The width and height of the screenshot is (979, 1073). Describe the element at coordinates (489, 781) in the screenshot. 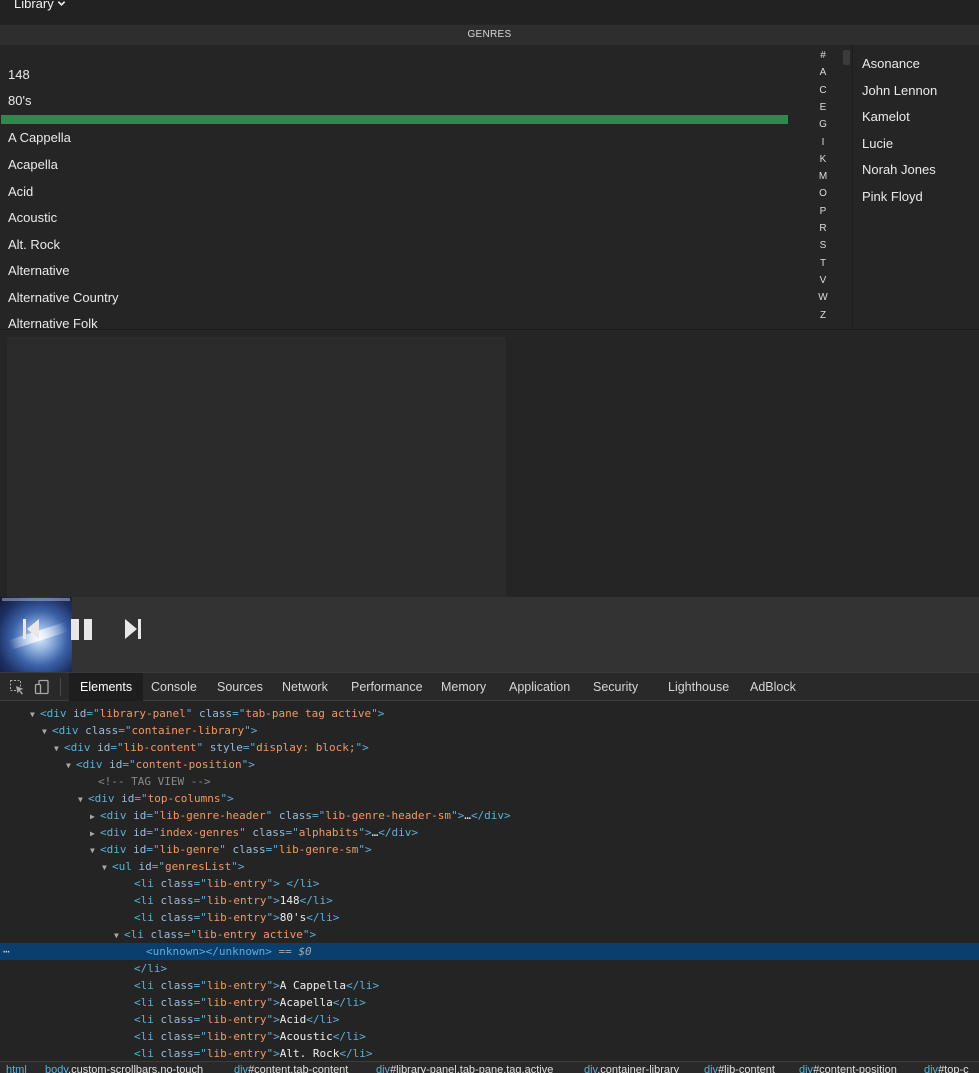

I see `dom-node: <!-- TAG VIEW -->` at that location.